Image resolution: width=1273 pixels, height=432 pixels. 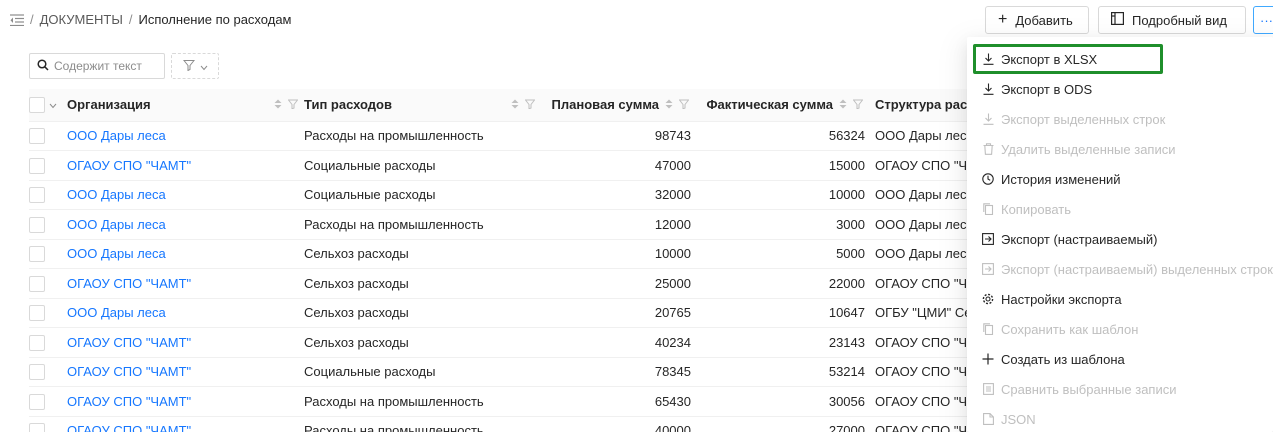 I want to click on menu-item: История изменений, so click(x=1123, y=179).